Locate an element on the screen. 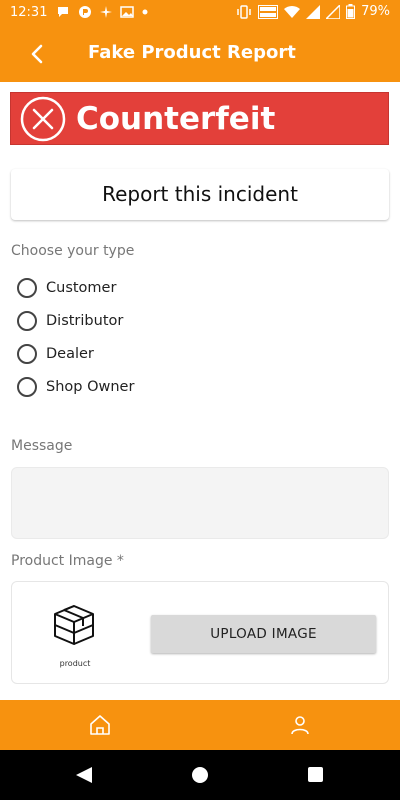  notification-icons is located at coordinates (102, 12).